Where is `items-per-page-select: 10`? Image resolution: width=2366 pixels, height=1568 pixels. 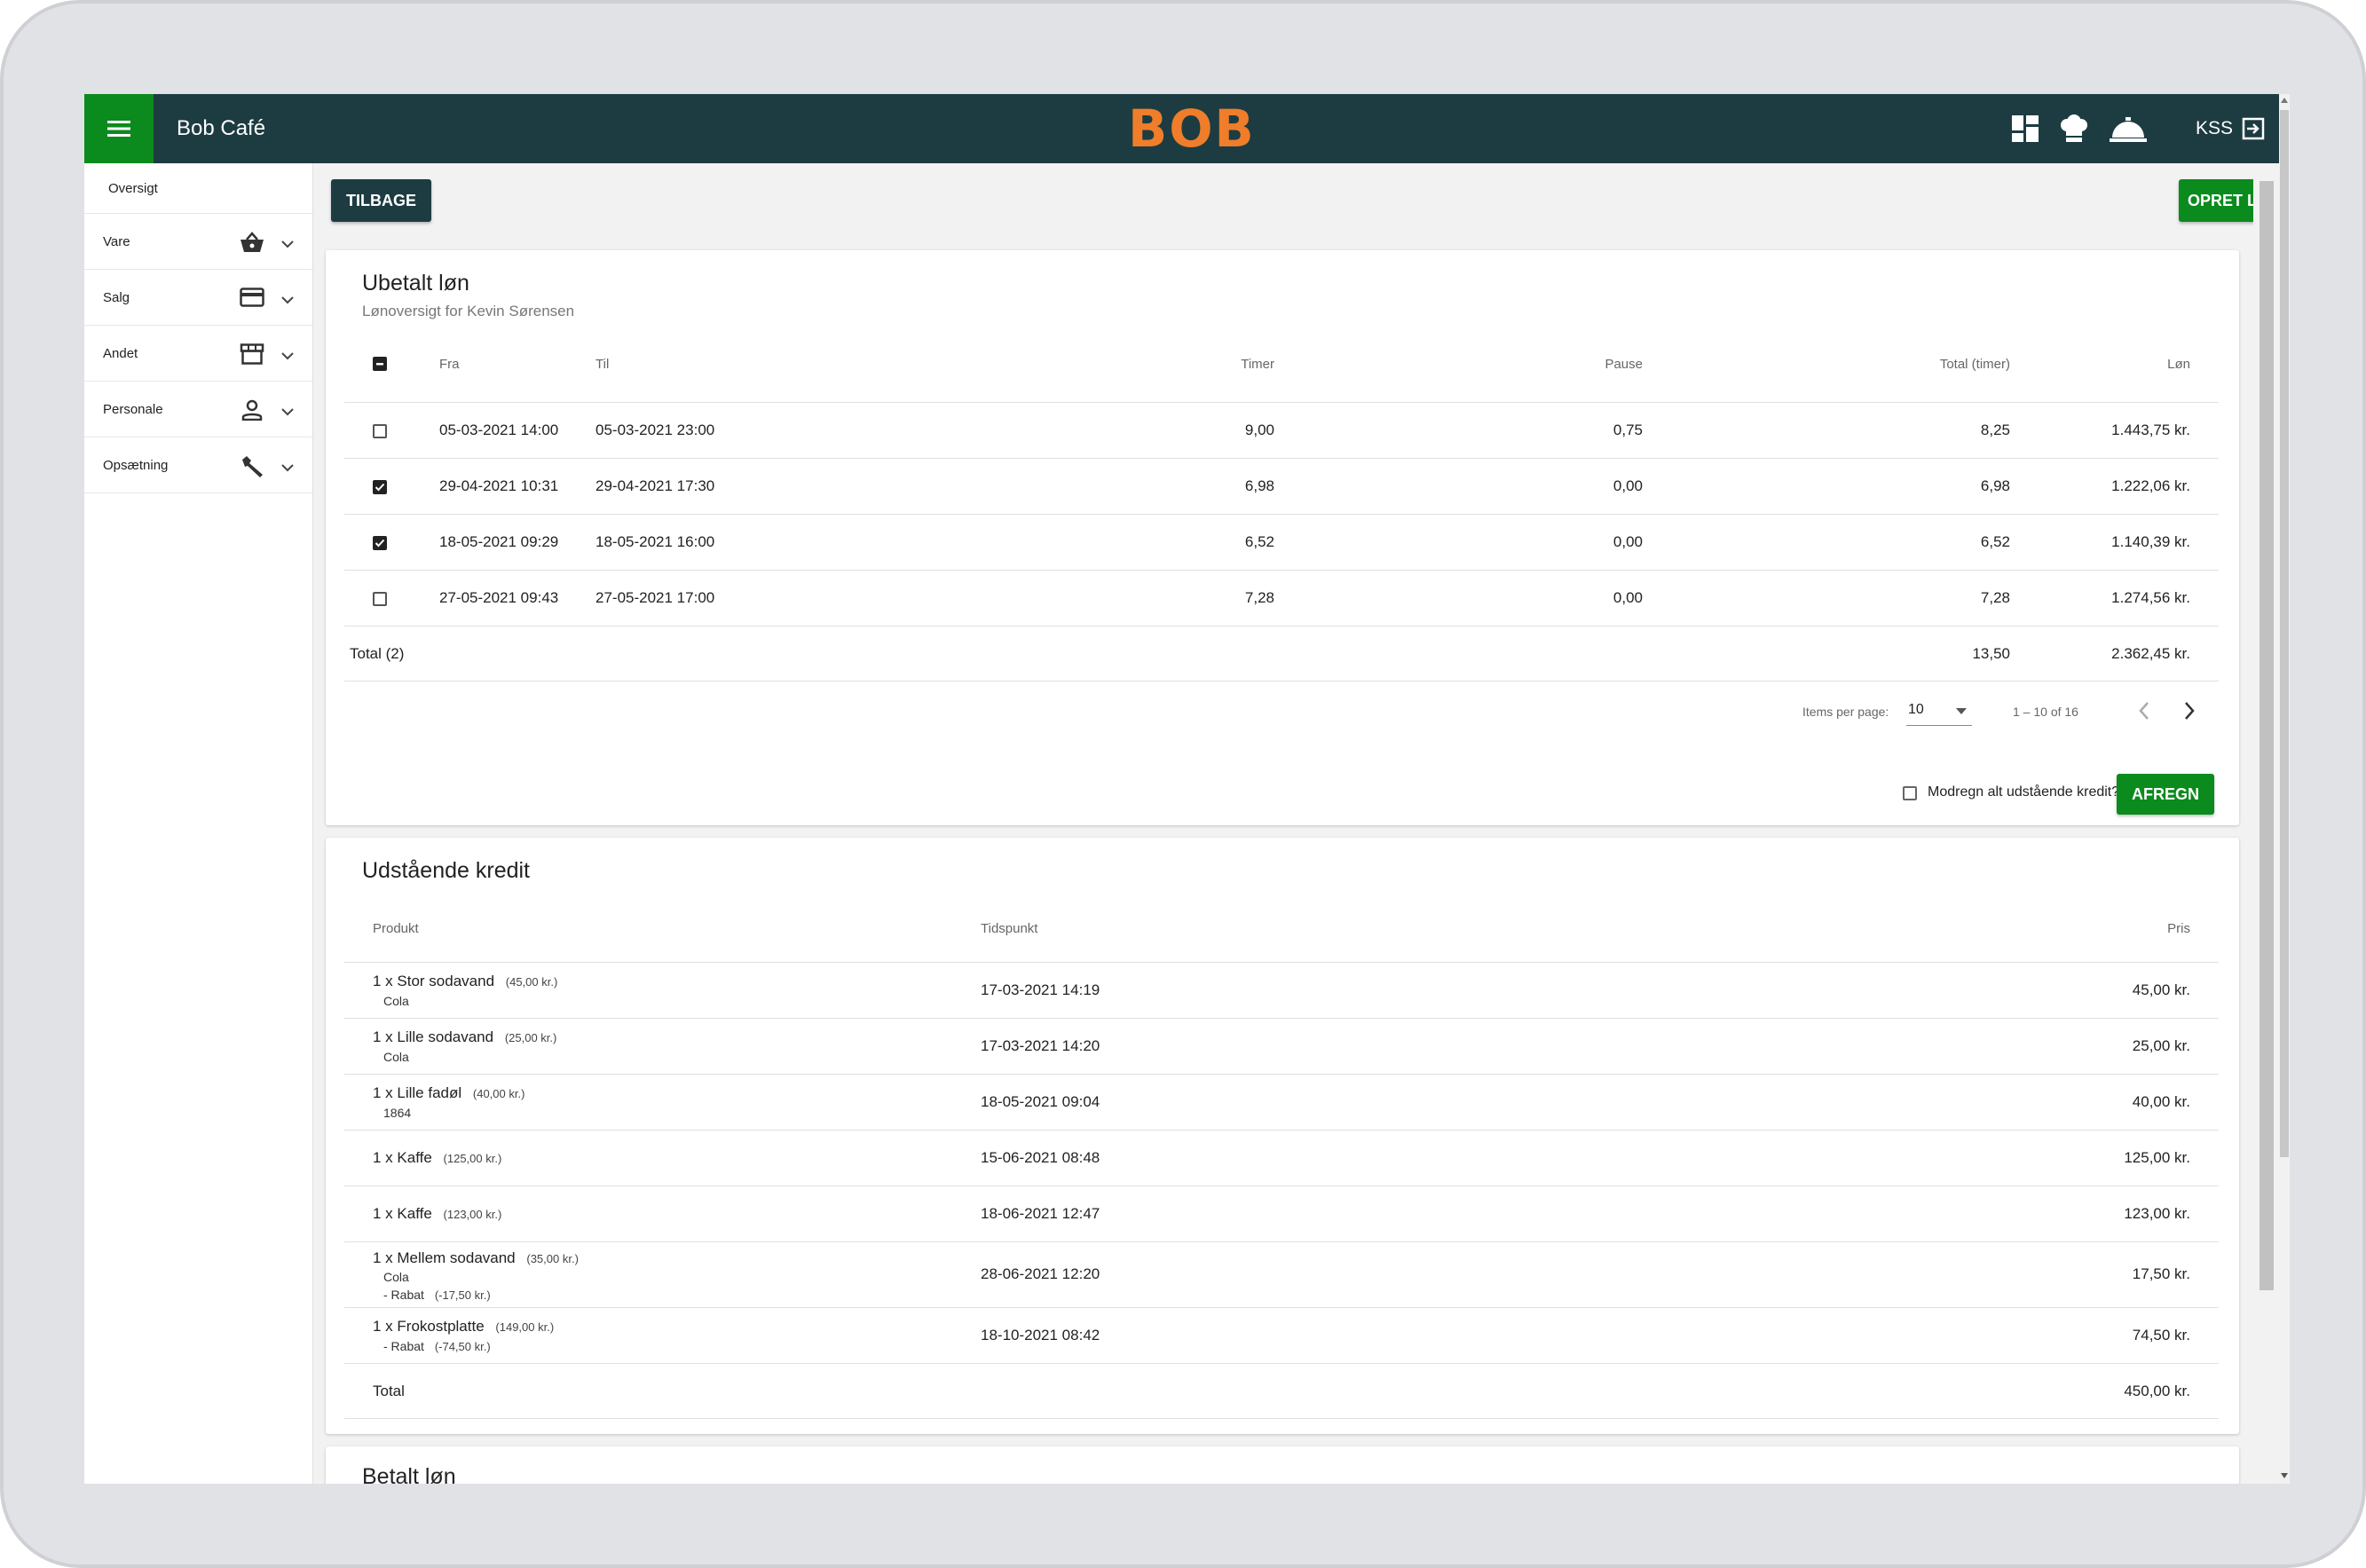 items-per-page-select: 10 is located at coordinates (1939, 712).